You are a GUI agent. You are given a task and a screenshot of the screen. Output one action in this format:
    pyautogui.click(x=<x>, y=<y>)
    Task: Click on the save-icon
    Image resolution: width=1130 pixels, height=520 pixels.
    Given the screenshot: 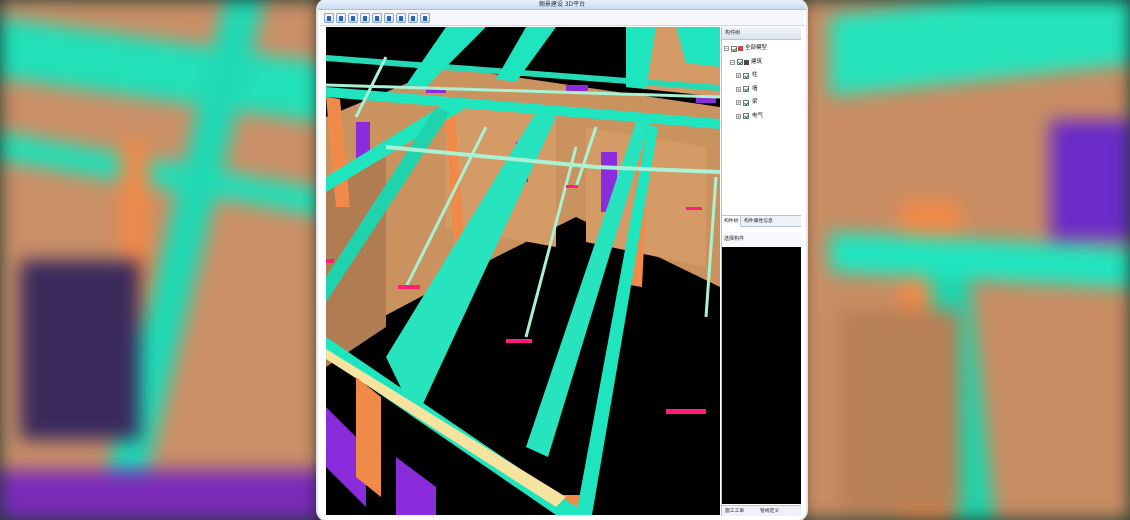 What is the action you would take?
    pyautogui.click(x=341, y=18)
    